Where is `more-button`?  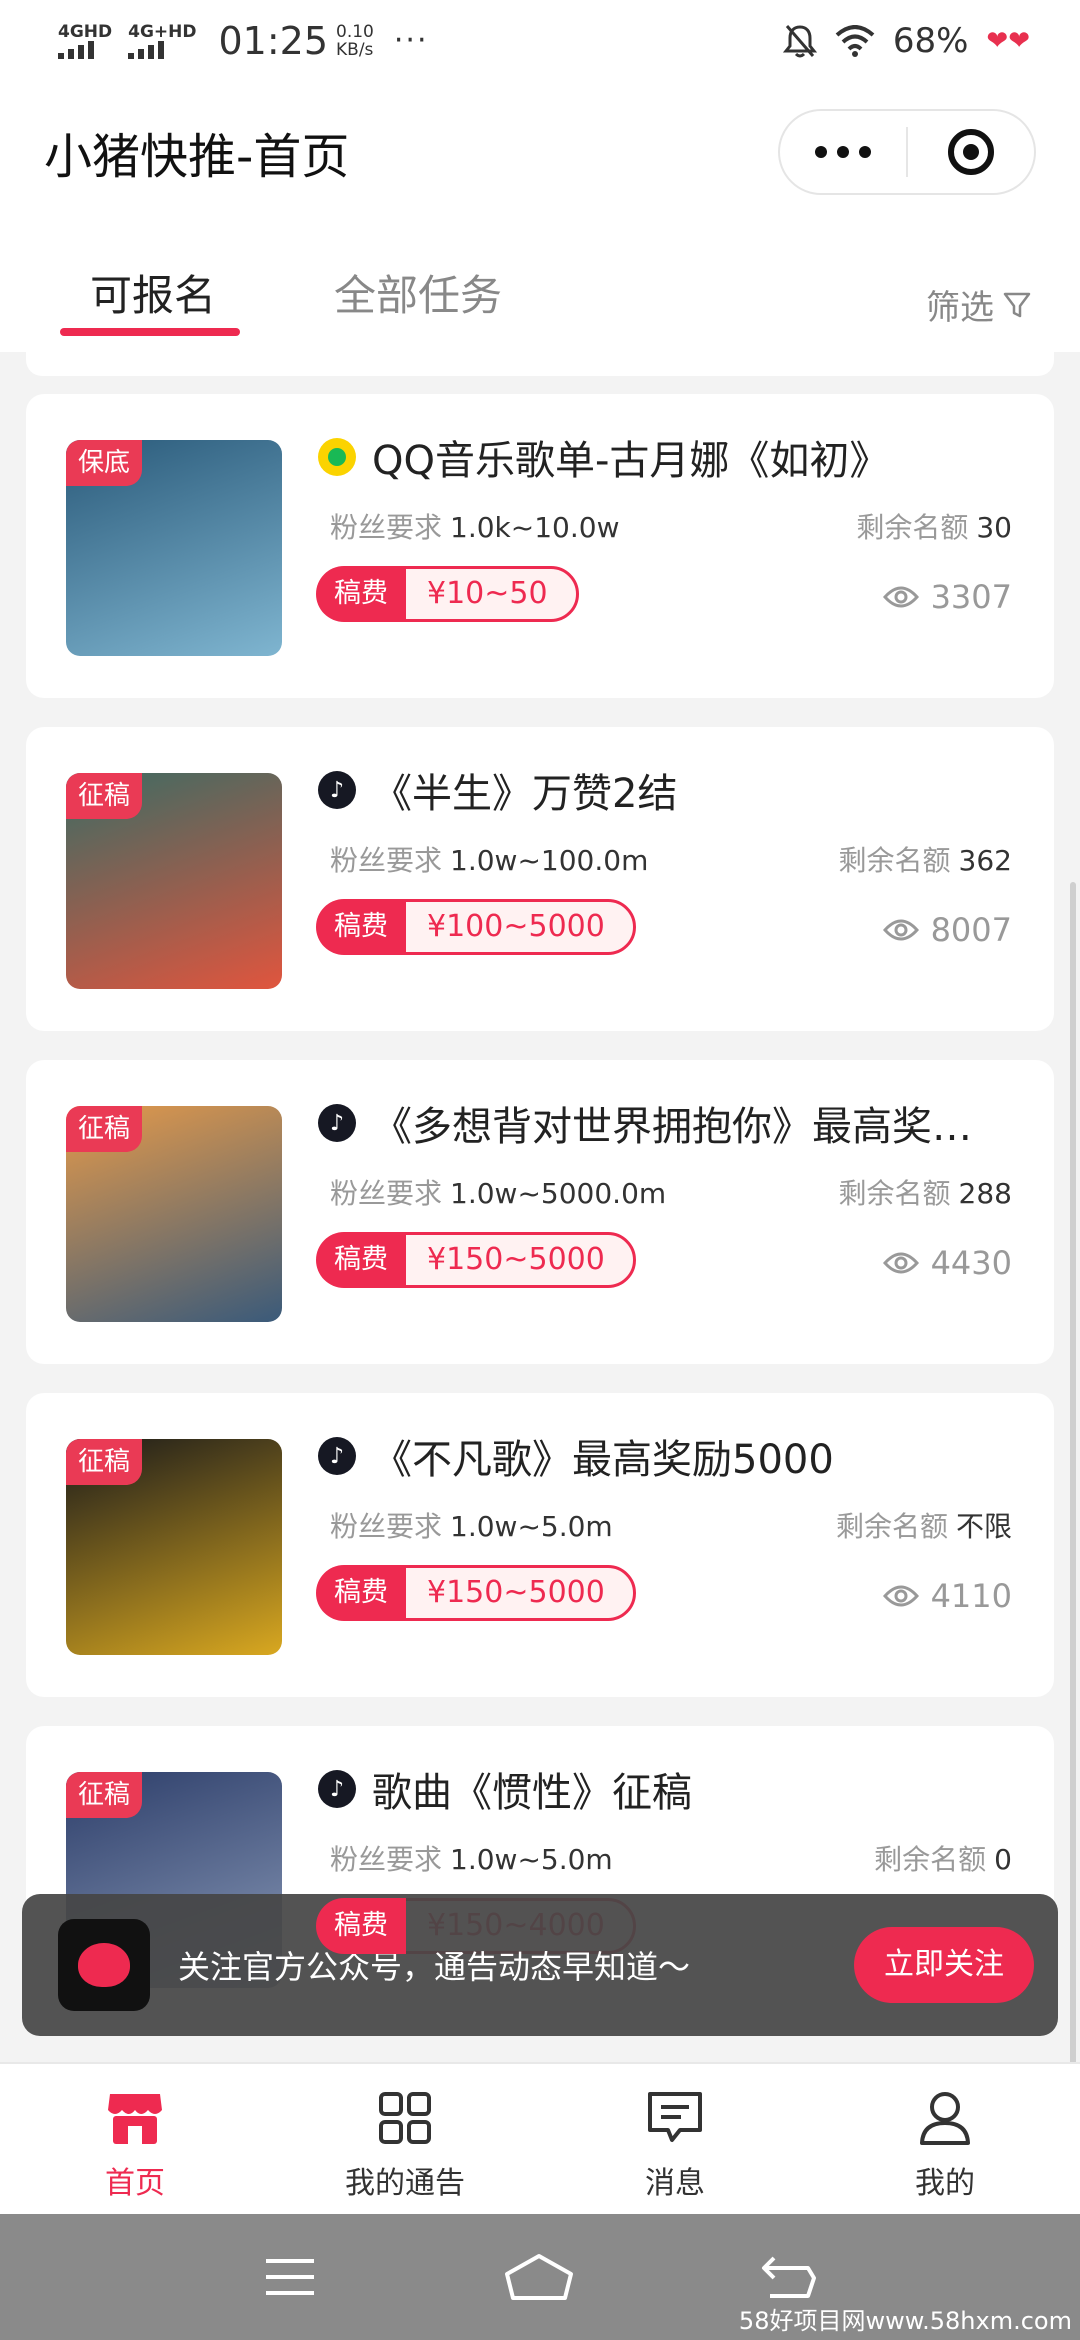 more-button is located at coordinates (844, 152).